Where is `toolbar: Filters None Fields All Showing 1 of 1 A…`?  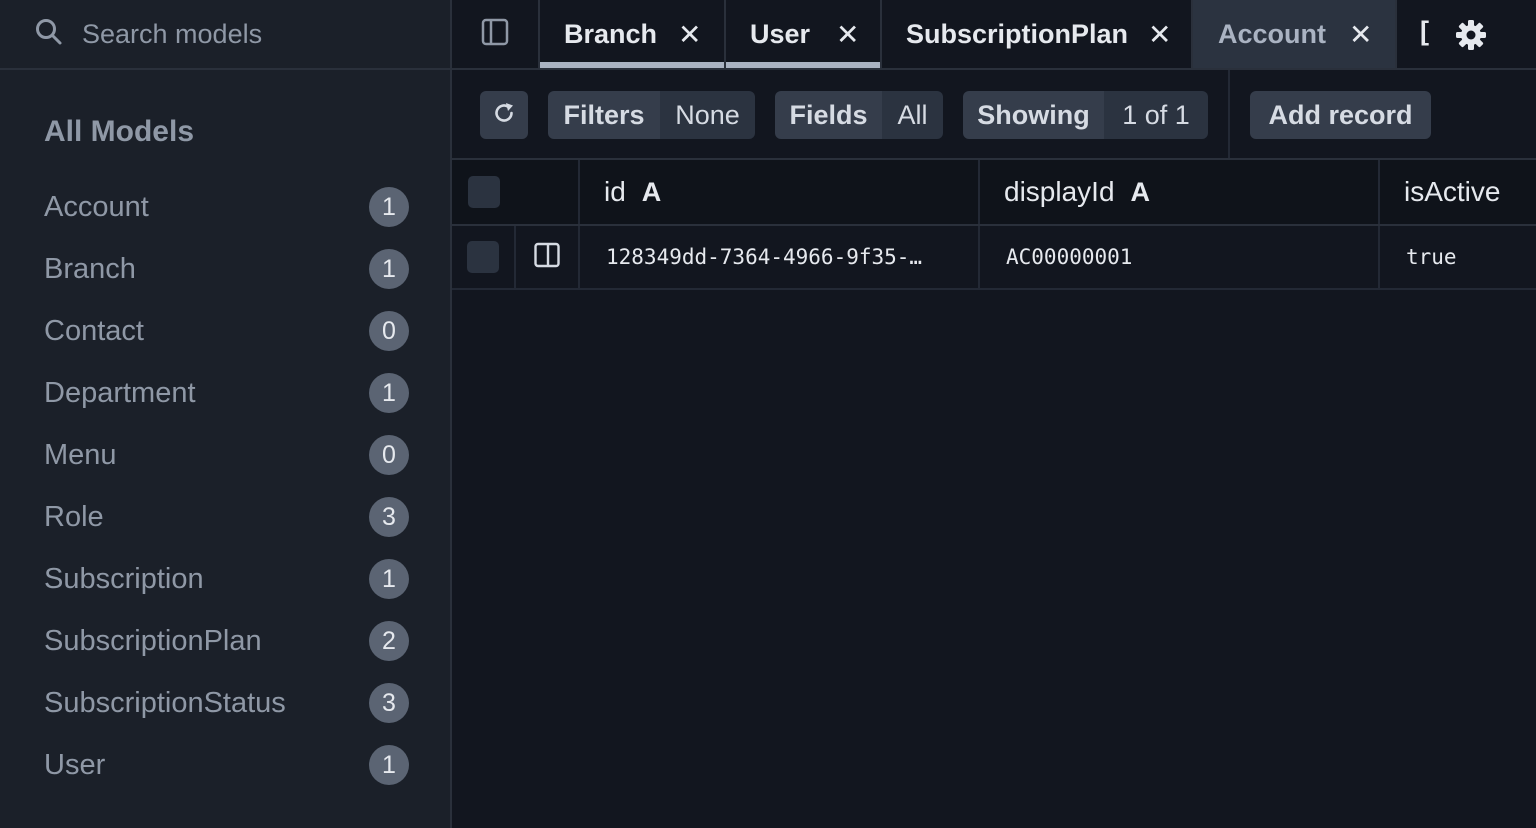 toolbar: Filters None Fields All Showing 1 of 1 A… is located at coordinates (994, 115).